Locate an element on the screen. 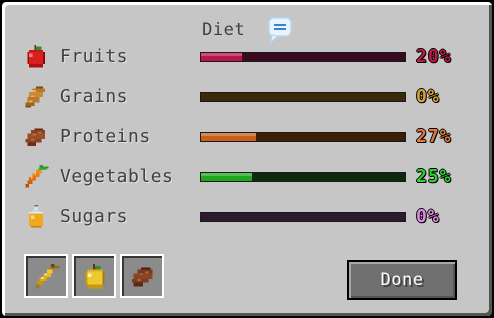 This screenshot has width=494, height=318. nutrient-row-fruits: Fruits 20% is located at coordinates (250, 57).